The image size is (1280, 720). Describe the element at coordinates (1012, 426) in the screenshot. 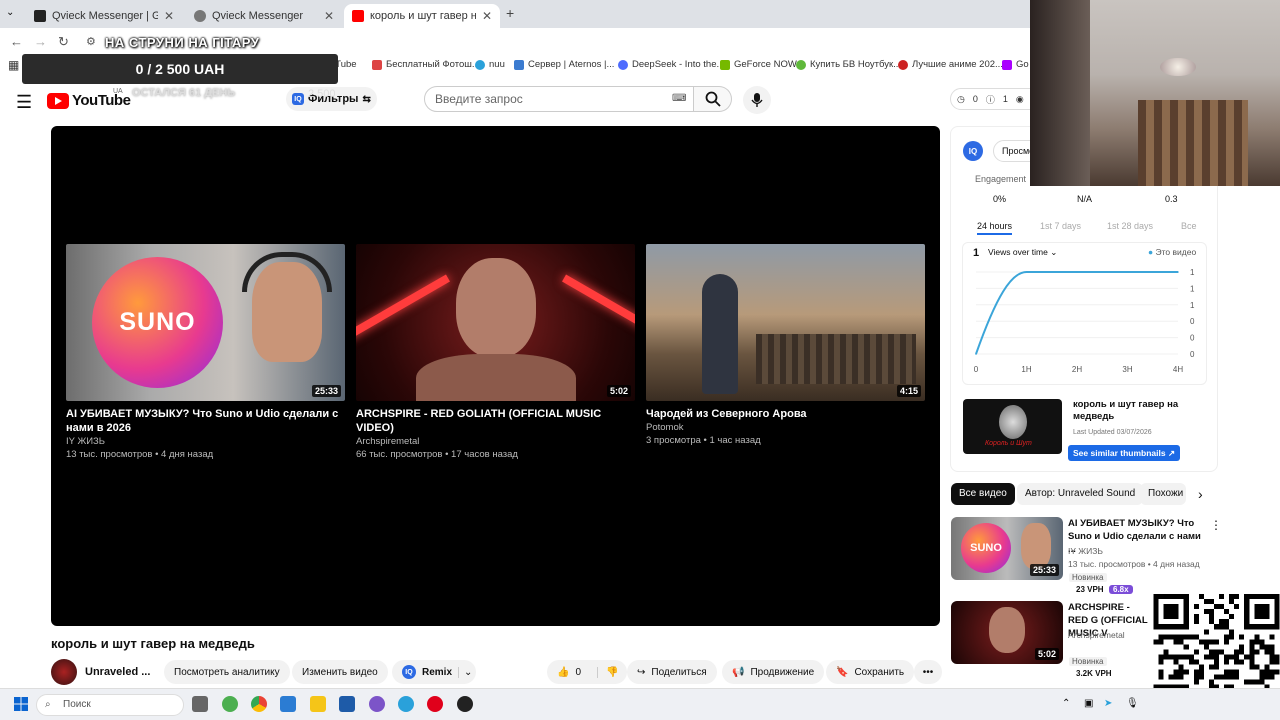

I see `insight-thumbnail: Король и Шут` at that location.